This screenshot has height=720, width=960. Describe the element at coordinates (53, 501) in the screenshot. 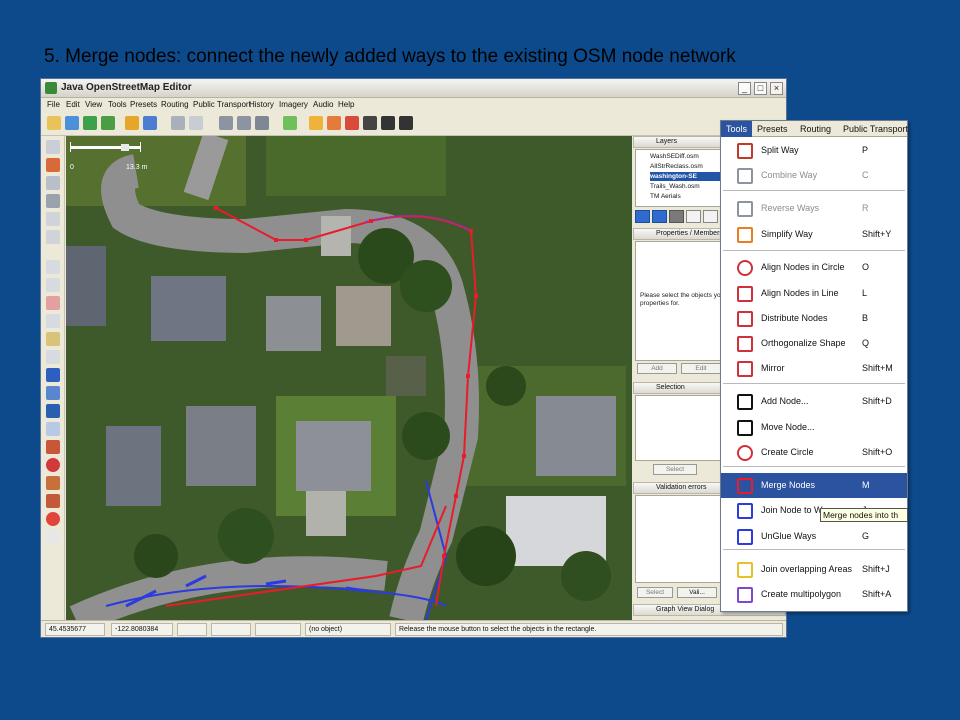

I see `toggle-transport-icon` at that location.